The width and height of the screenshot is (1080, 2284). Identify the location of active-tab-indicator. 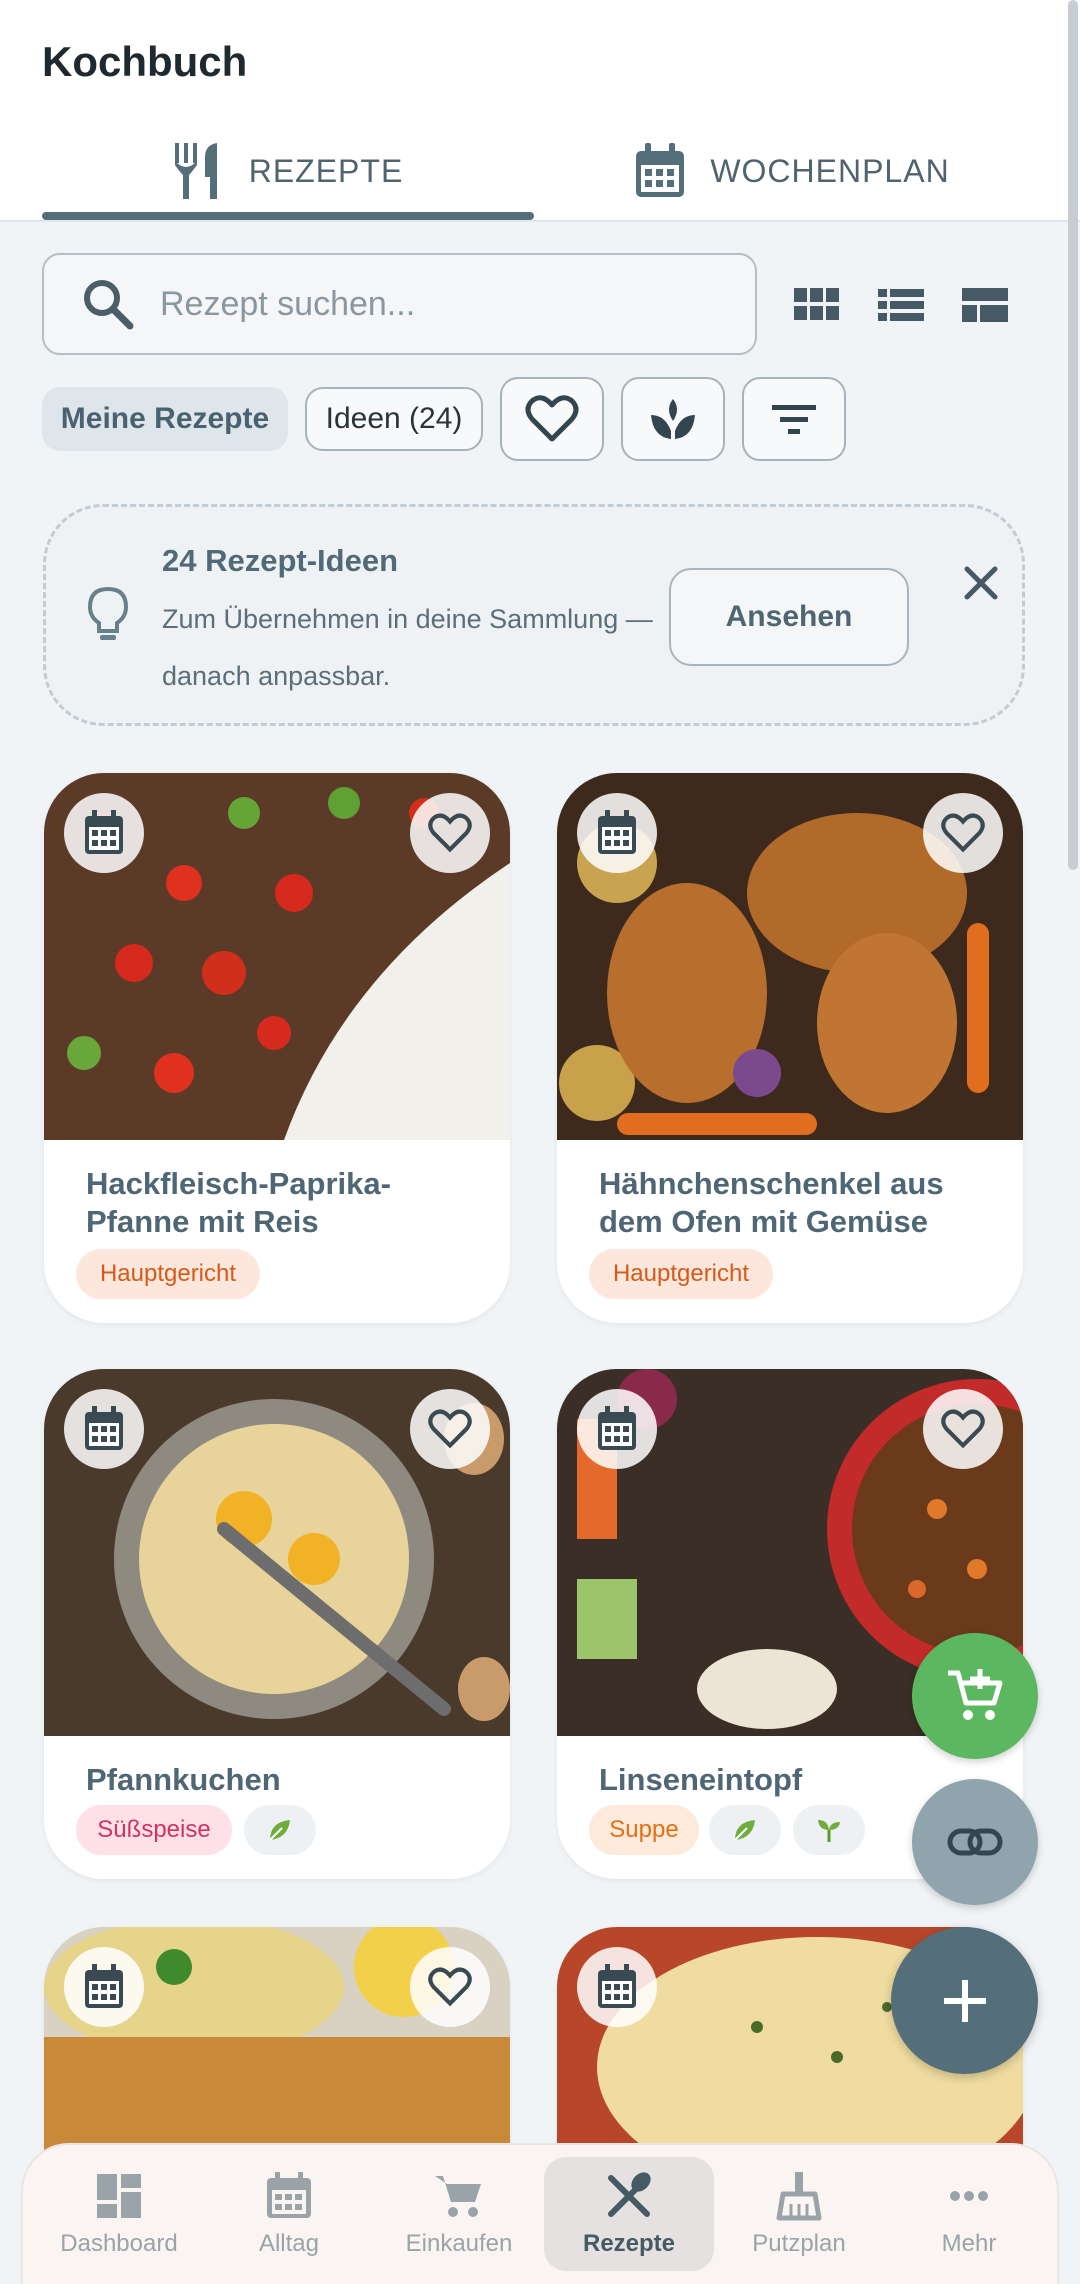
(288, 216).